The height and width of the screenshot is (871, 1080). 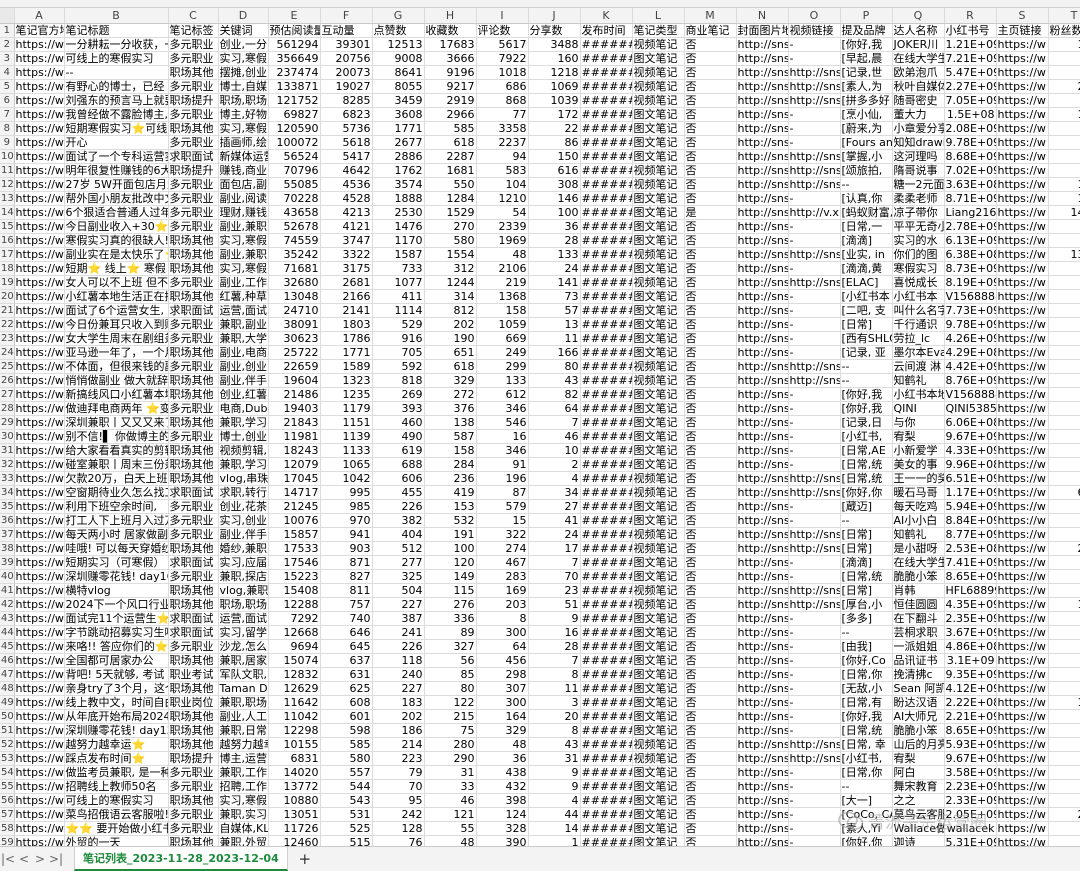 I want to click on data-cell: 490, so click(x=398, y=436).